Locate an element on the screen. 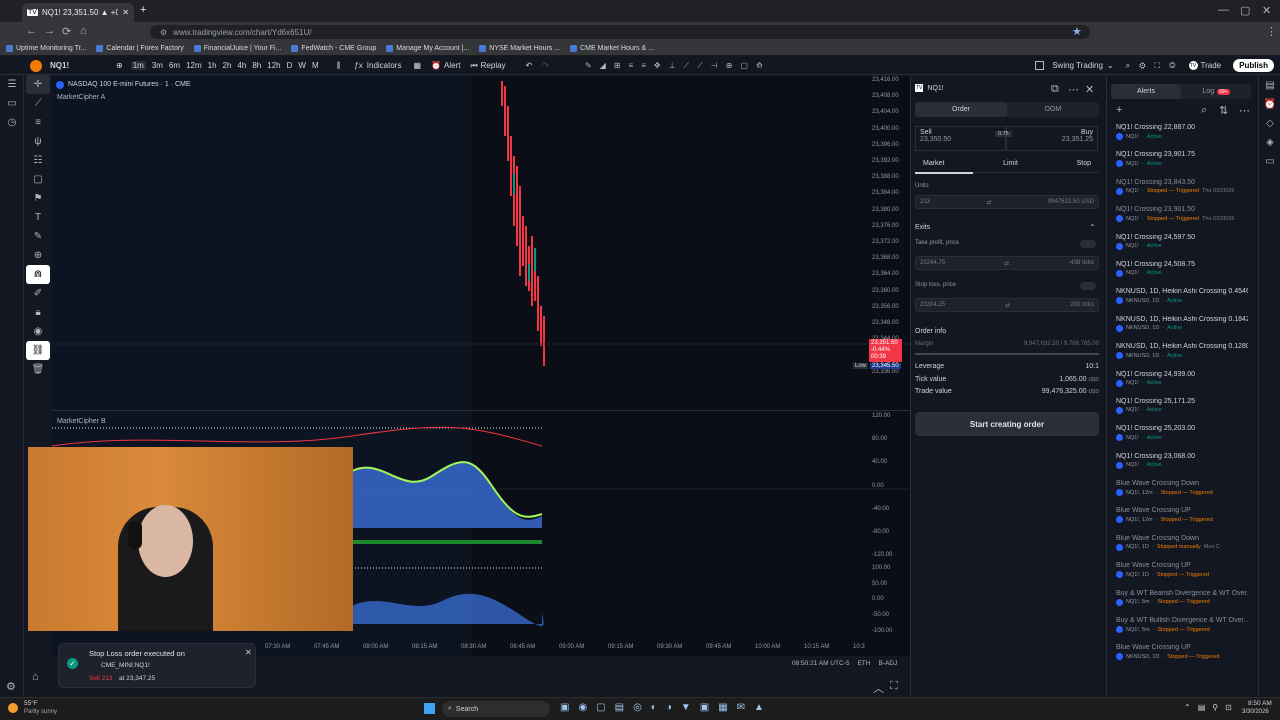 Image resolution: width=1280 pixels, height=720 pixels. alert-item: NQ1! Crossing 24,597.50 NQ1! · Active is located at coordinates (1182, 245).